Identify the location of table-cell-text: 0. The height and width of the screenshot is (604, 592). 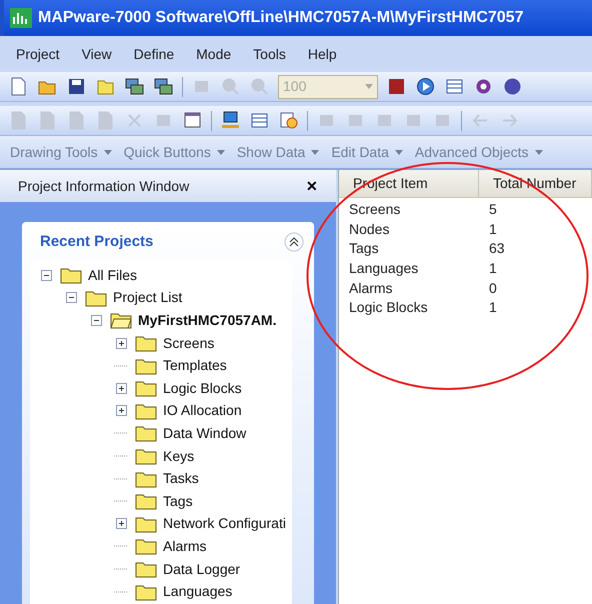
(493, 288).